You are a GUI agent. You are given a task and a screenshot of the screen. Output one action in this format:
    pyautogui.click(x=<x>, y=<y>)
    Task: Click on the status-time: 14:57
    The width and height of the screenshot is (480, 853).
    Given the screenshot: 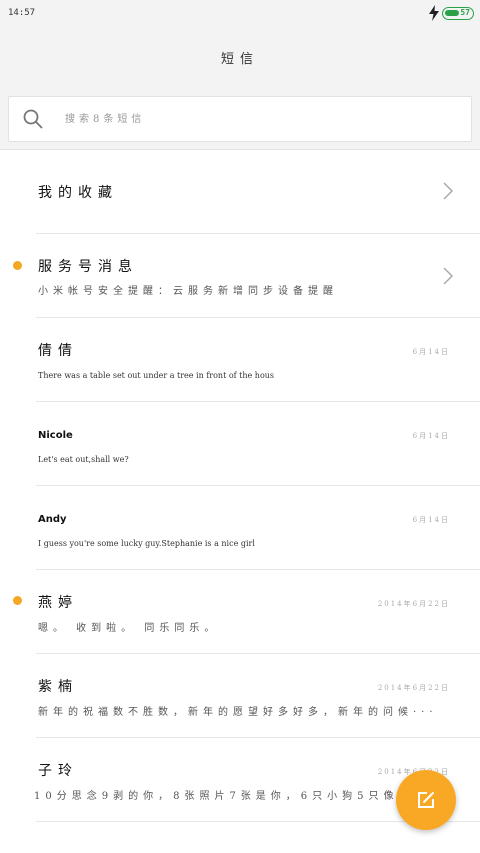 What is the action you would take?
    pyautogui.click(x=22, y=13)
    